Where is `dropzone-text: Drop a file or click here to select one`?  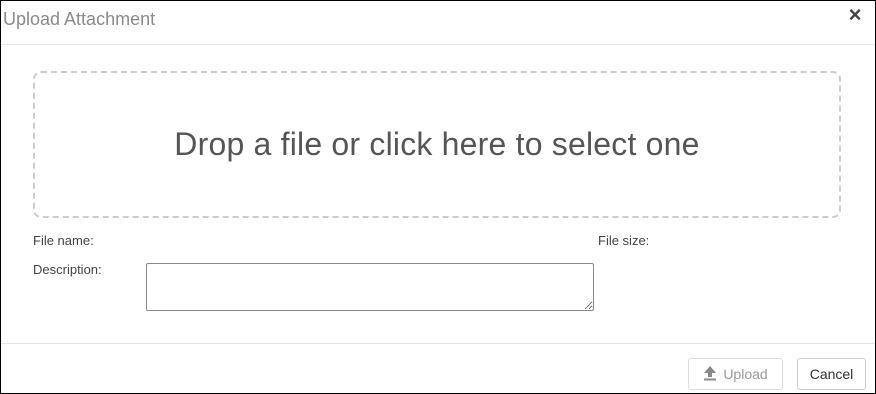 dropzone-text: Drop a file or click here to select one is located at coordinates (437, 144).